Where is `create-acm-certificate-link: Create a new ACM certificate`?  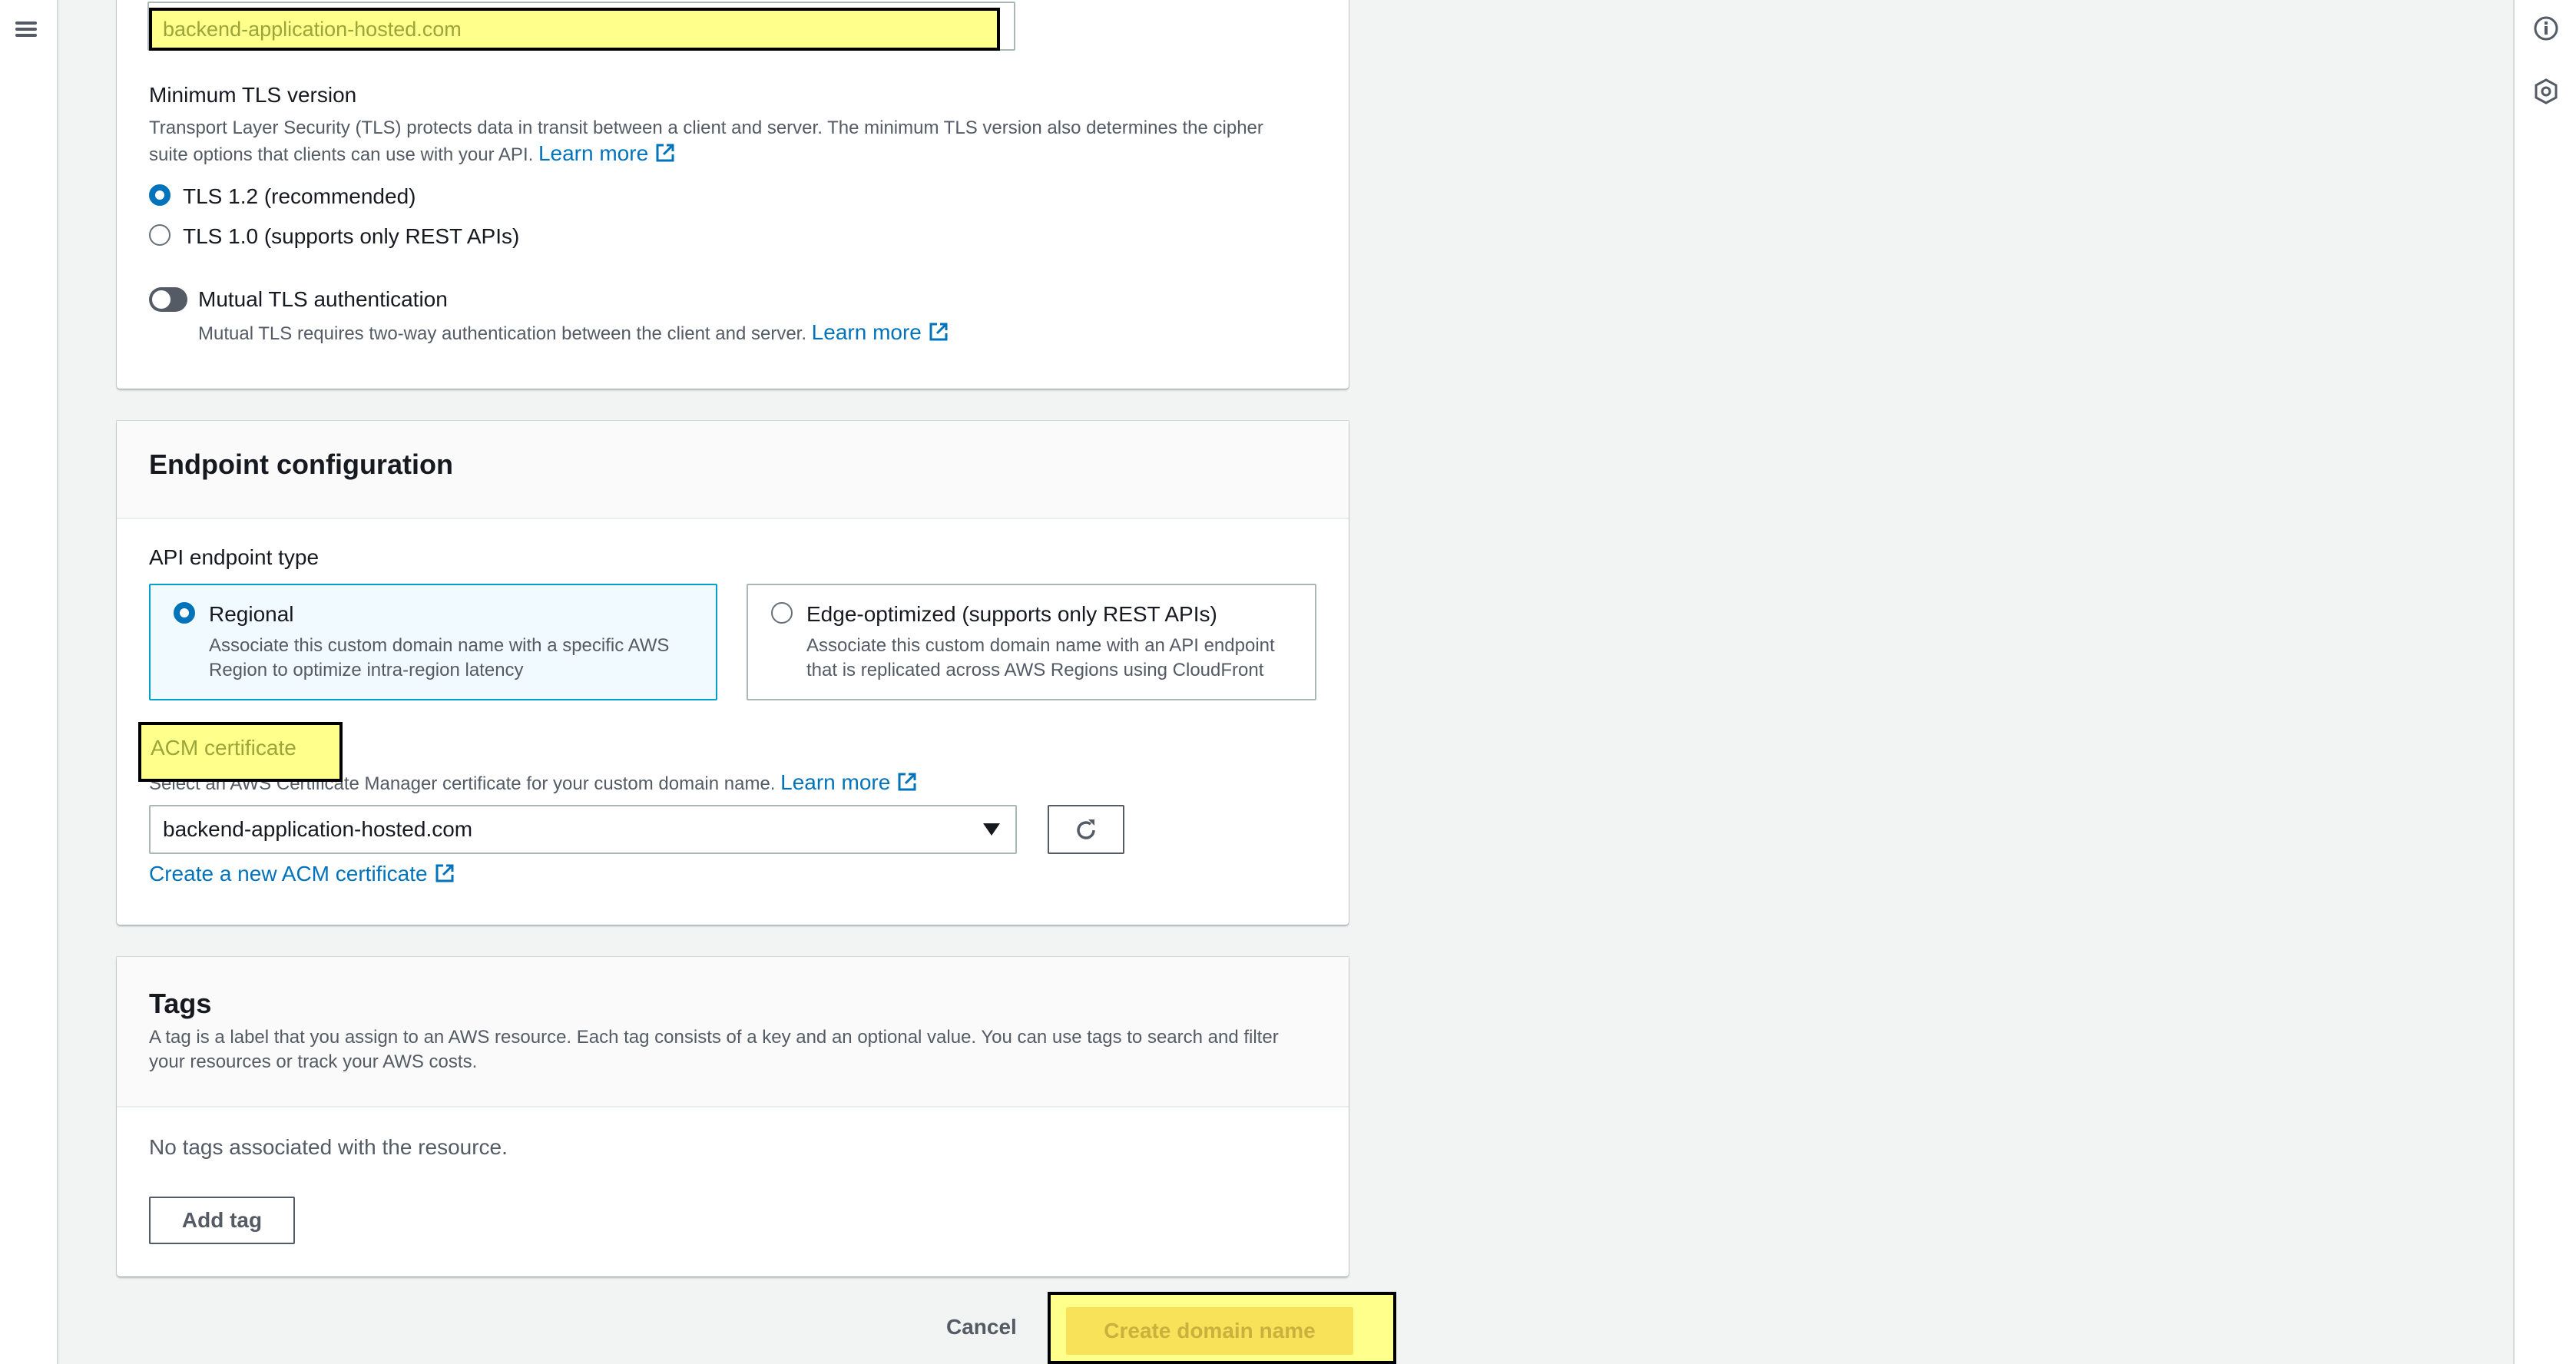 create-acm-certificate-link: Create a new ACM certificate is located at coordinates (302, 874).